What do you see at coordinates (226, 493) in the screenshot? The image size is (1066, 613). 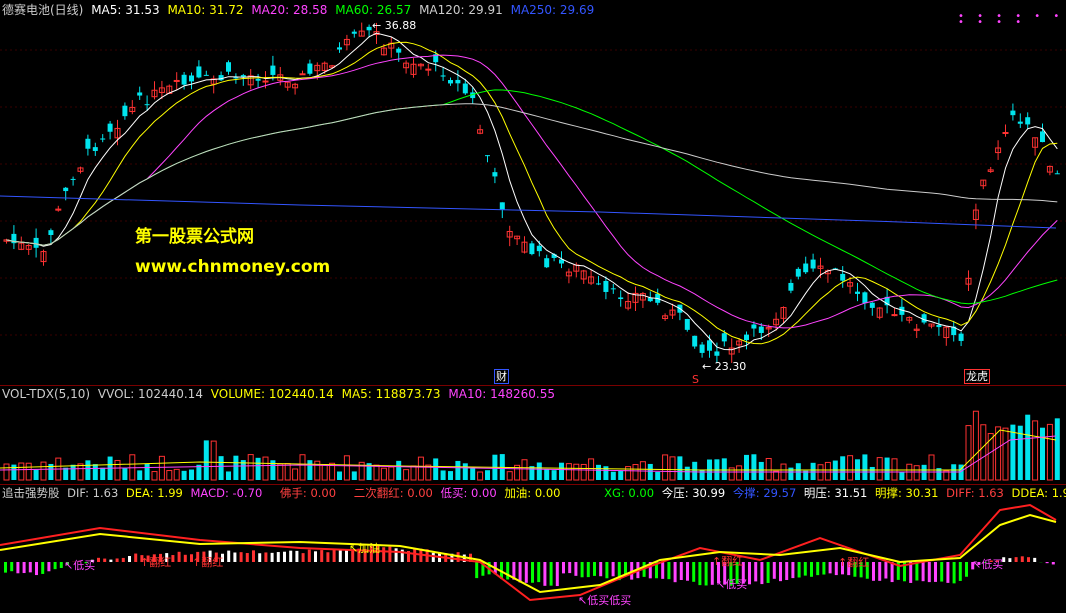 I see `ind-label: MACD: -0.70` at bounding box center [226, 493].